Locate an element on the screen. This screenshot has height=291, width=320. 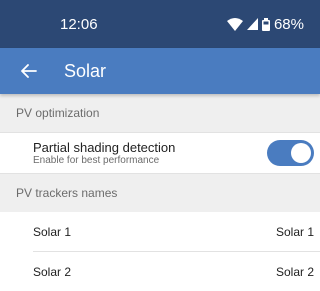
page-title: Solar is located at coordinates (85, 70).